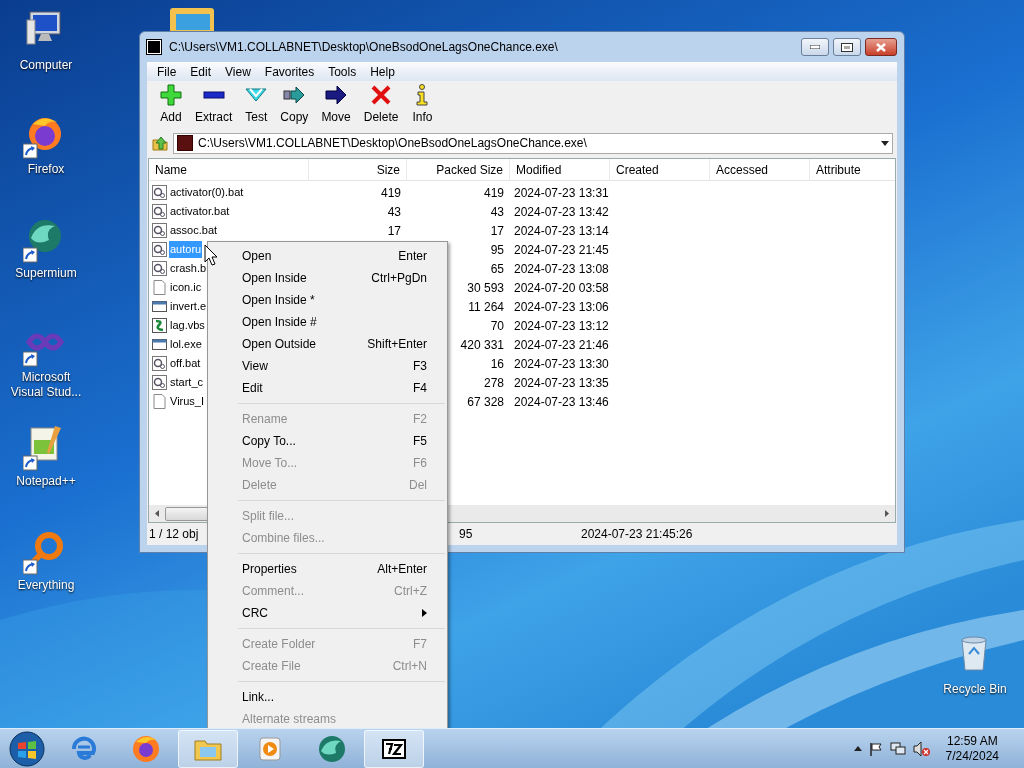 This screenshot has height=768, width=1024. Describe the element at coordinates (561, 287) in the screenshot. I see `modified-cell: 2024-07-20 03:58` at that location.